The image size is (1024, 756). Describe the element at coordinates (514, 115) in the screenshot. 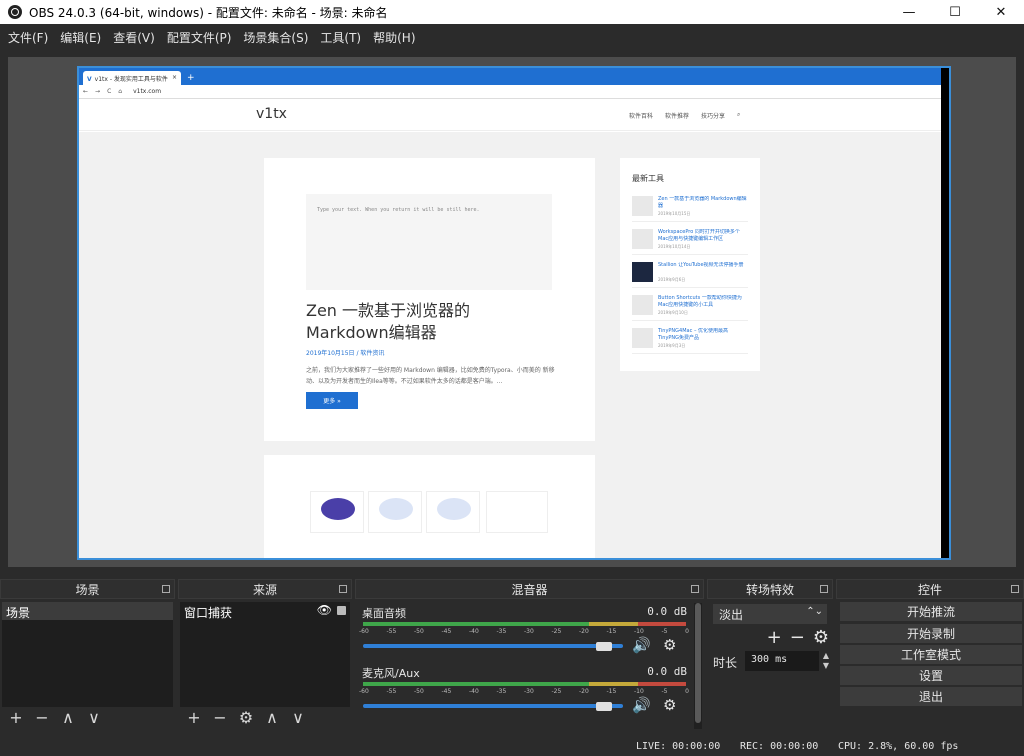

I see `site-header: v1tx 软件百科 软件推荐 技巧分享 ⌕` at that location.